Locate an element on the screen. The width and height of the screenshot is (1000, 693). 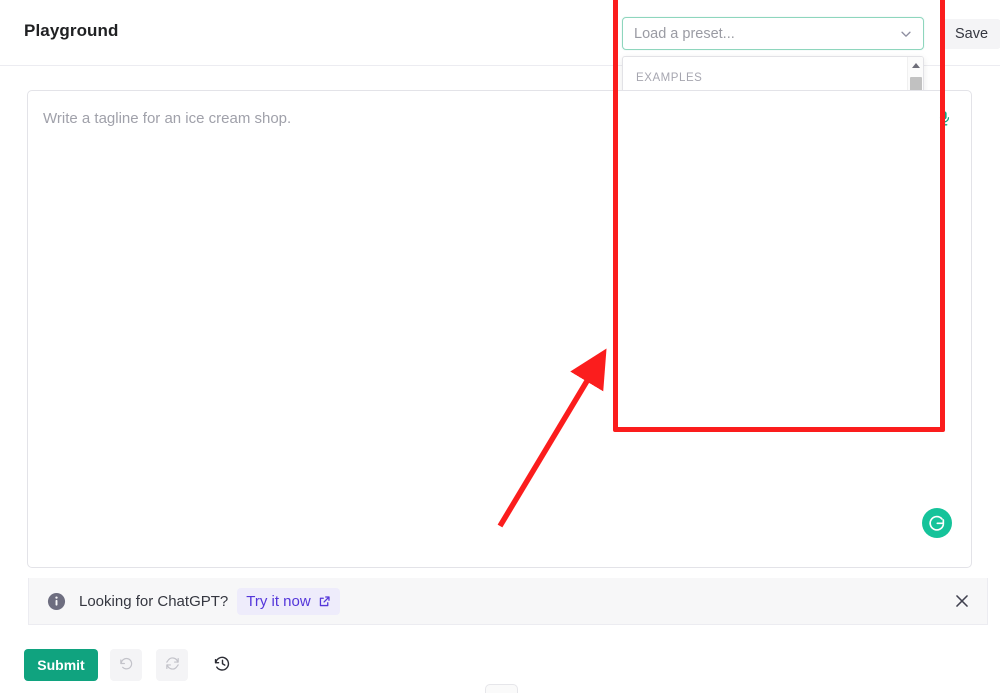
prompt-placeholder: Write a tagline for an ice cream shop. is located at coordinates (167, 118).